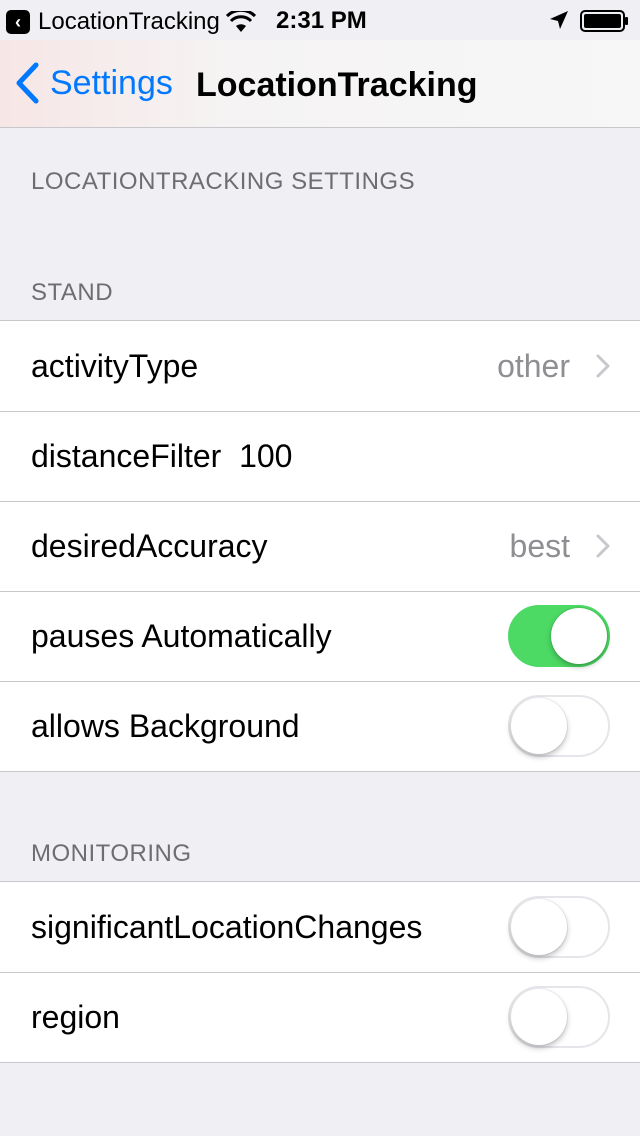 This screenshot has width=640, height=1136. I want to click on navigation-bar: Settings LocationTracking, so click(320, 84).